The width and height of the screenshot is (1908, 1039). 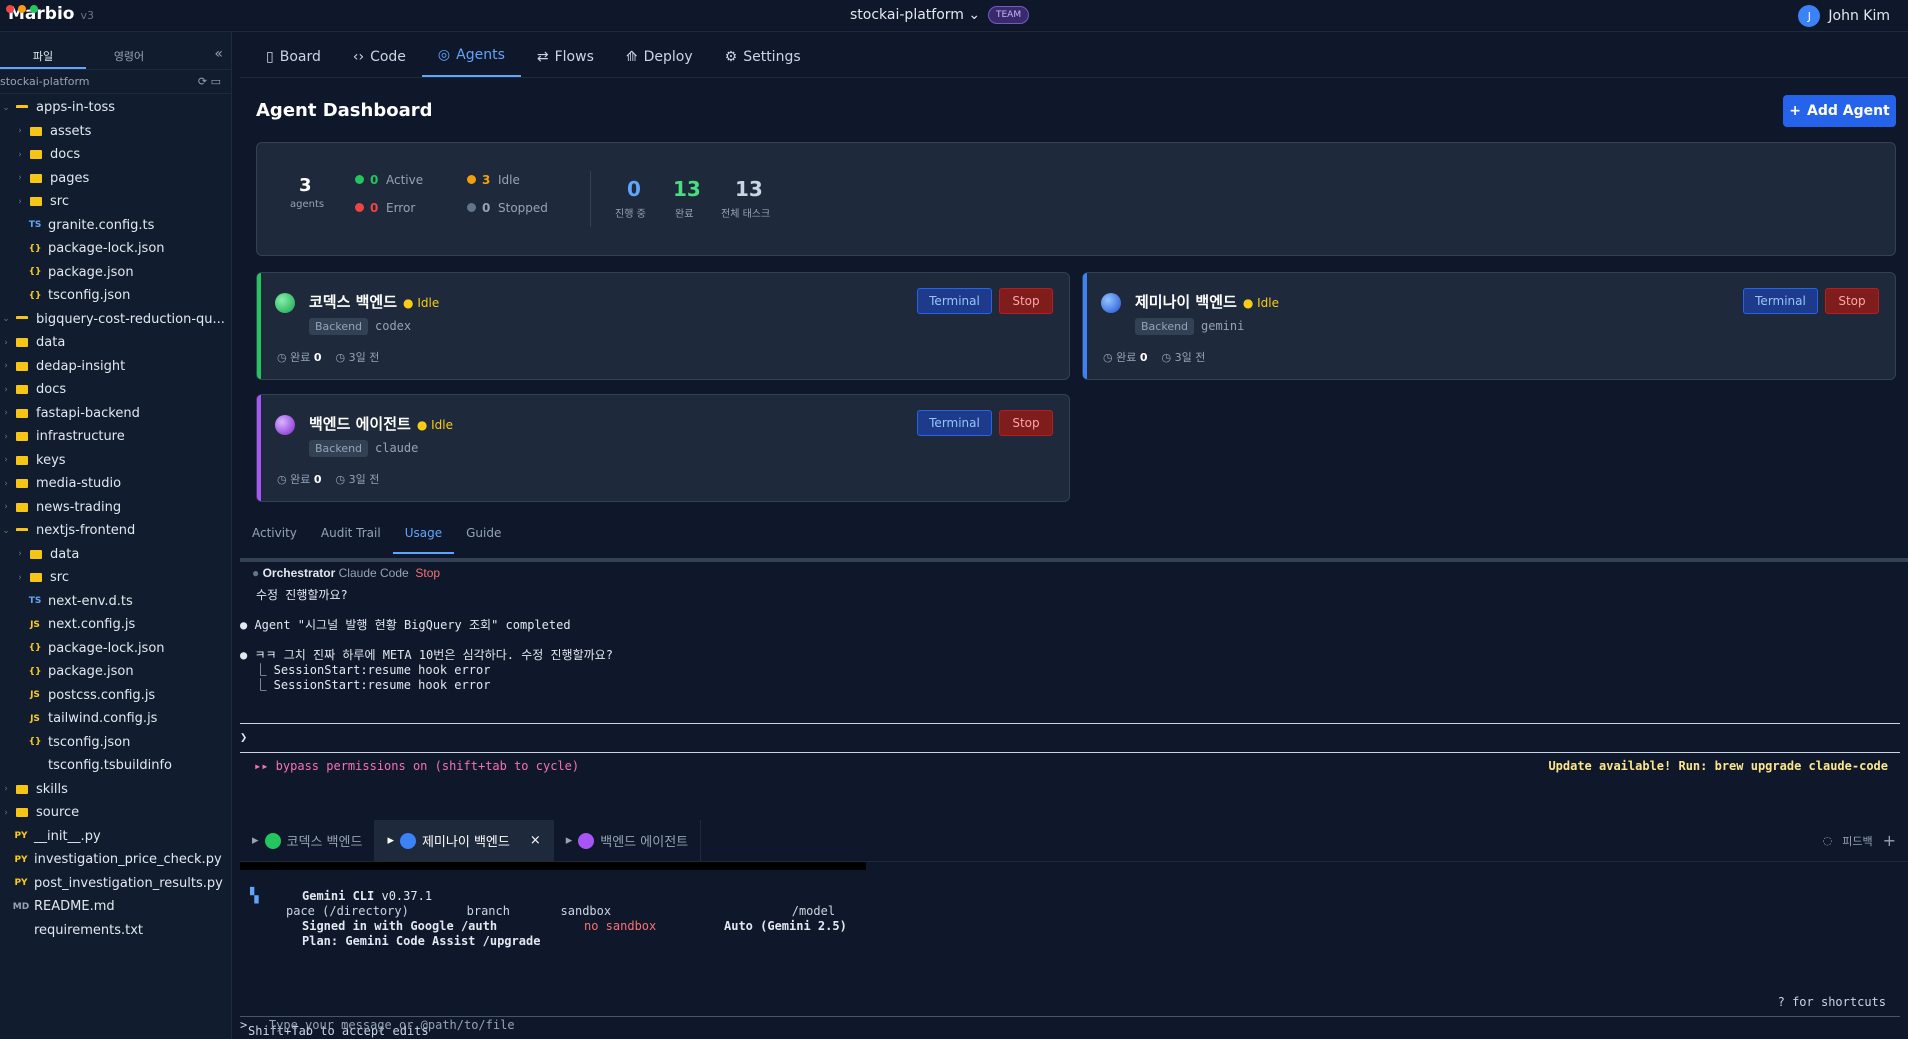 I want to click on file-tree-item: ⌄ nextjs-frontend, so click(x=115, y=531).